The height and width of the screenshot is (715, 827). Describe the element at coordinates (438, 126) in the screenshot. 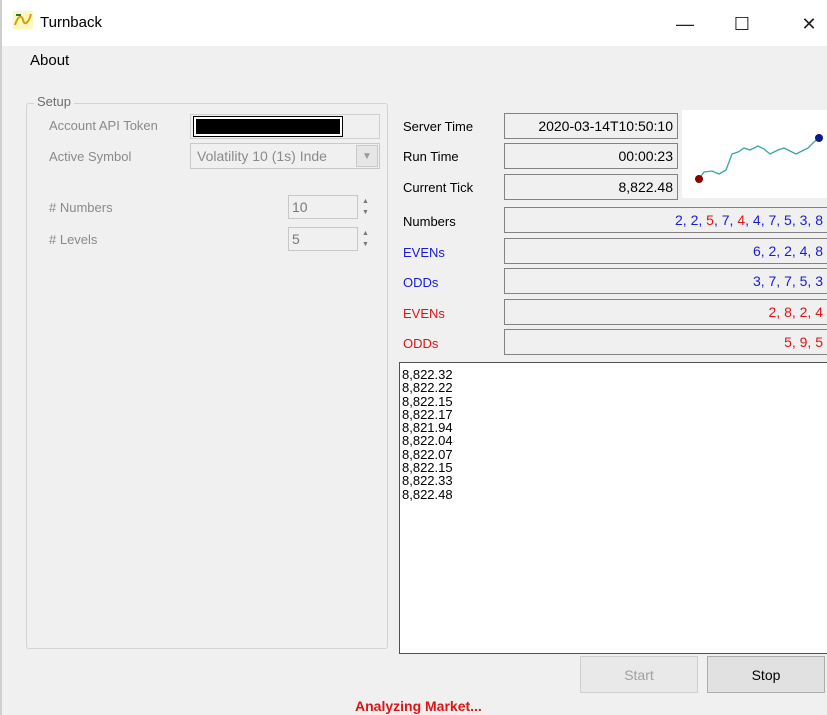

I see `server-time-label: Server Time` at that location.